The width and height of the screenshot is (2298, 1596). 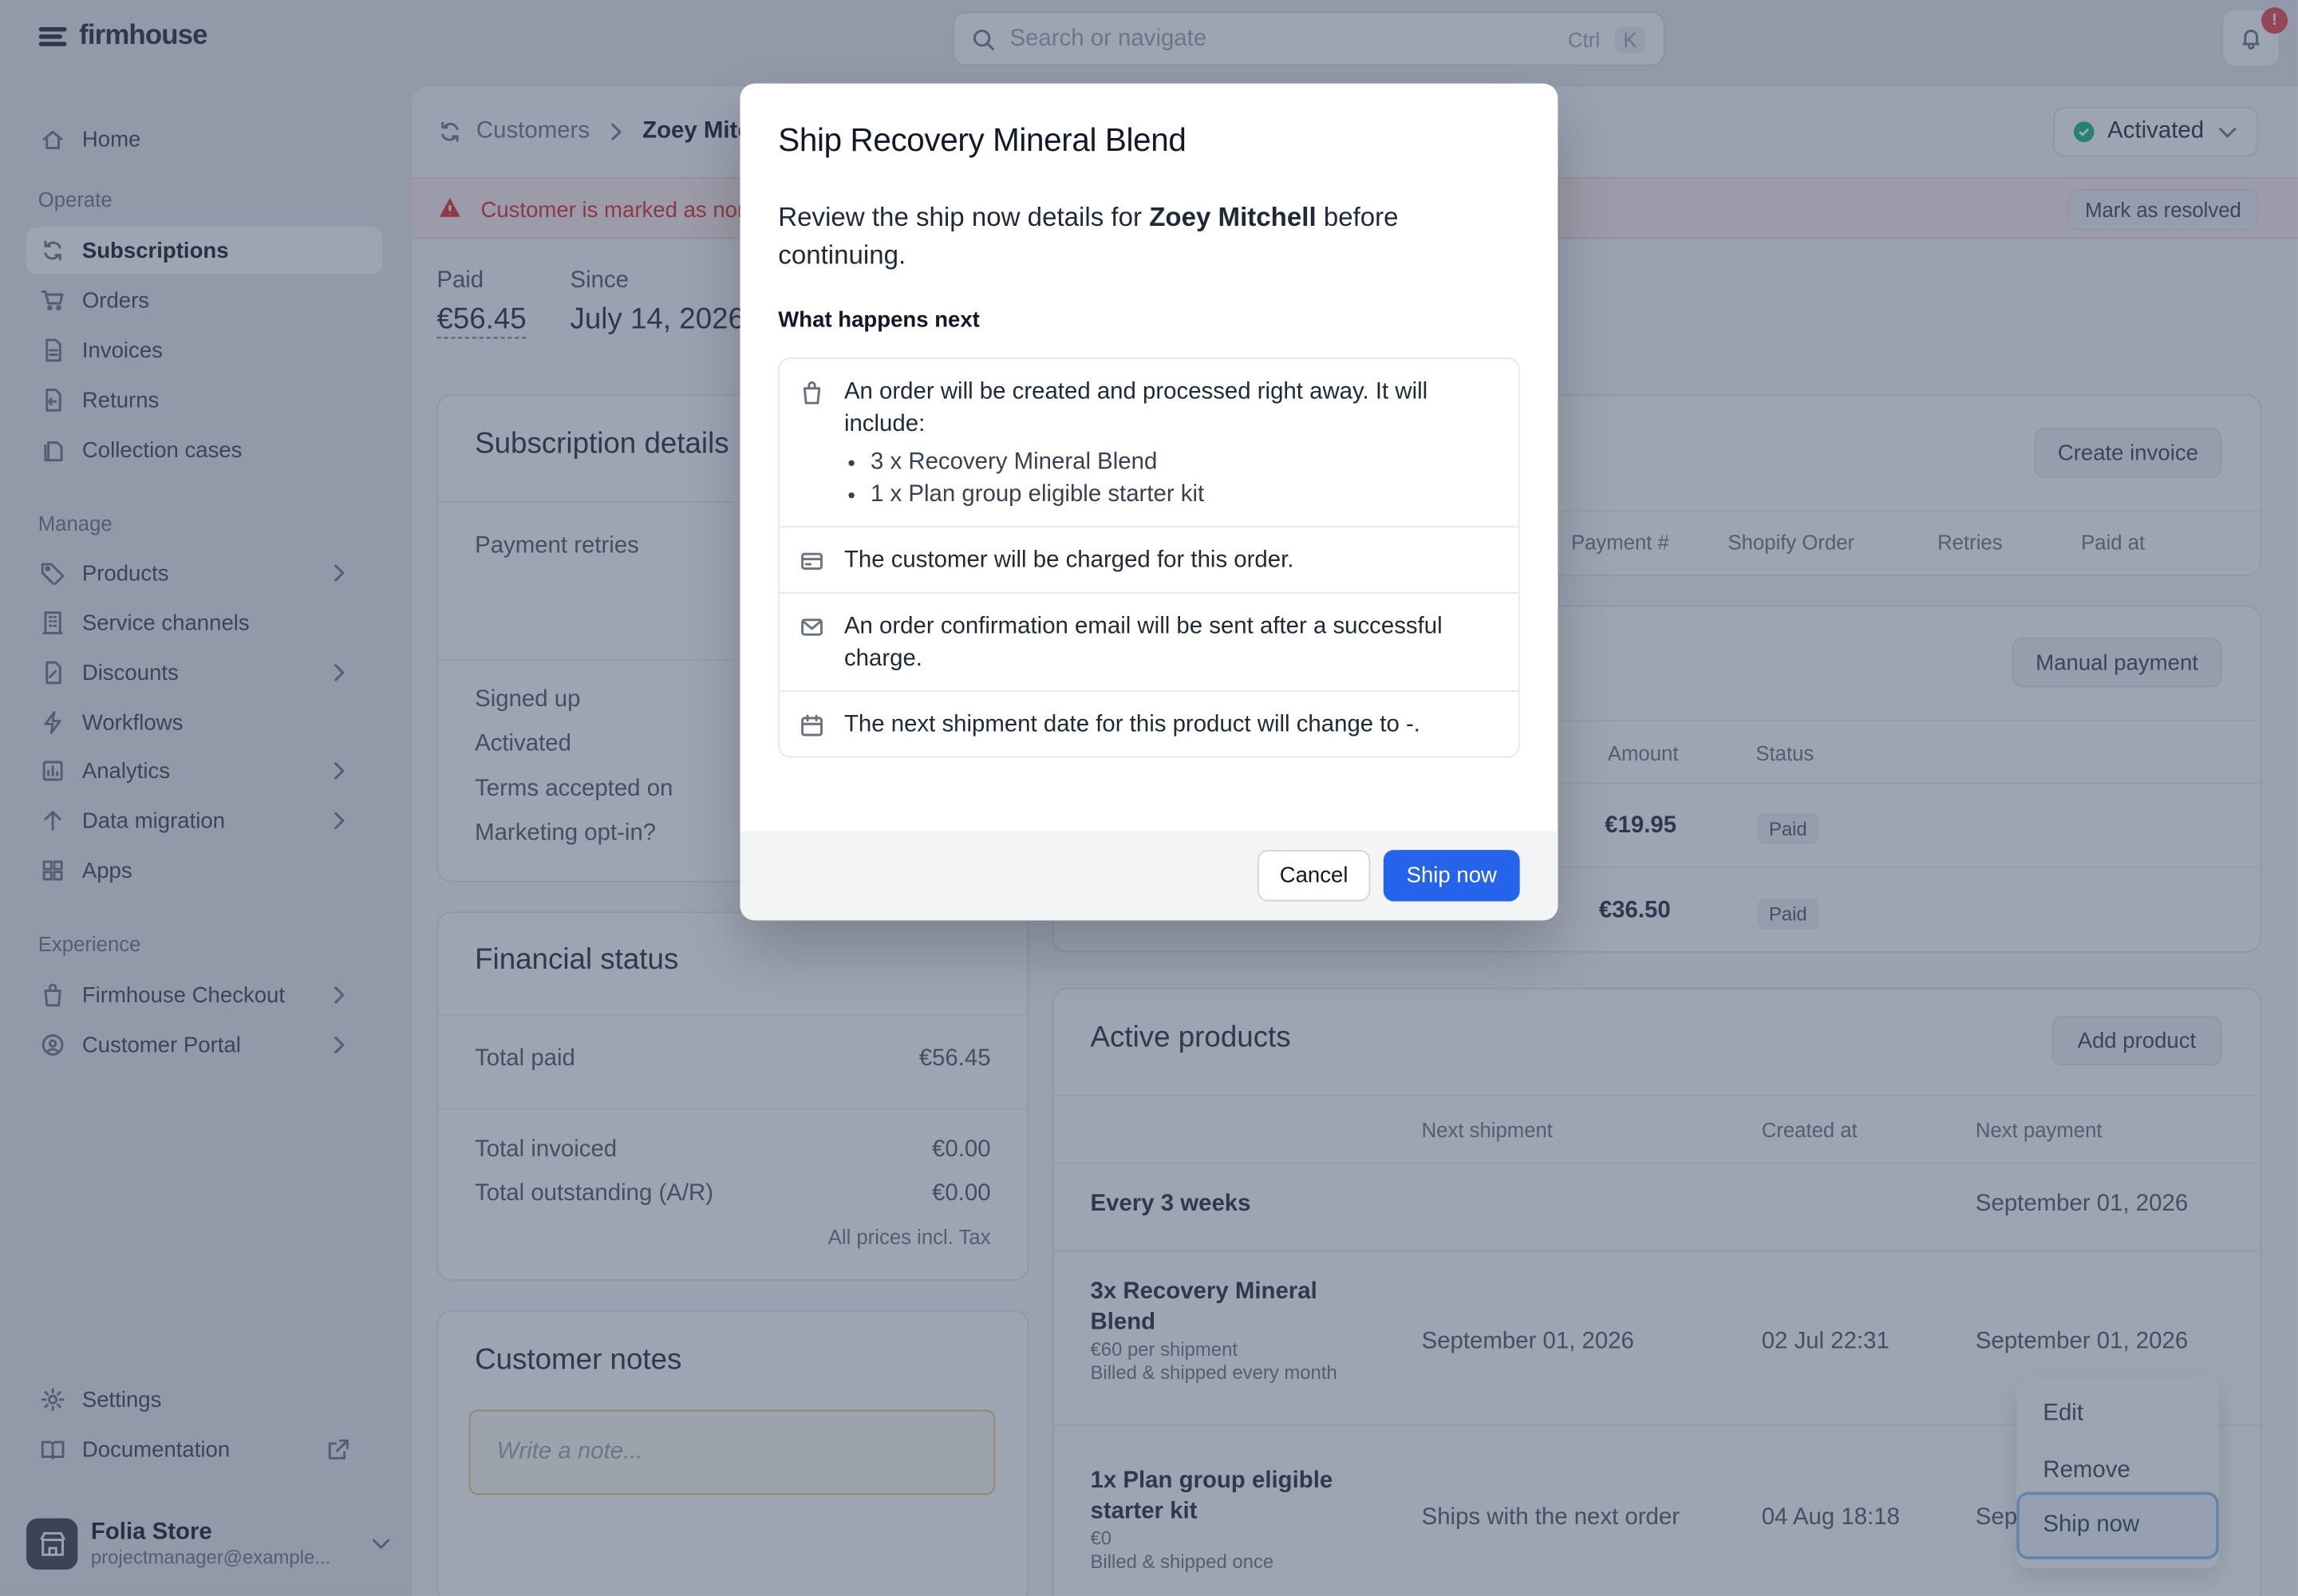 I want to click on shopping-bag-icon, so click(x=812, y=393).